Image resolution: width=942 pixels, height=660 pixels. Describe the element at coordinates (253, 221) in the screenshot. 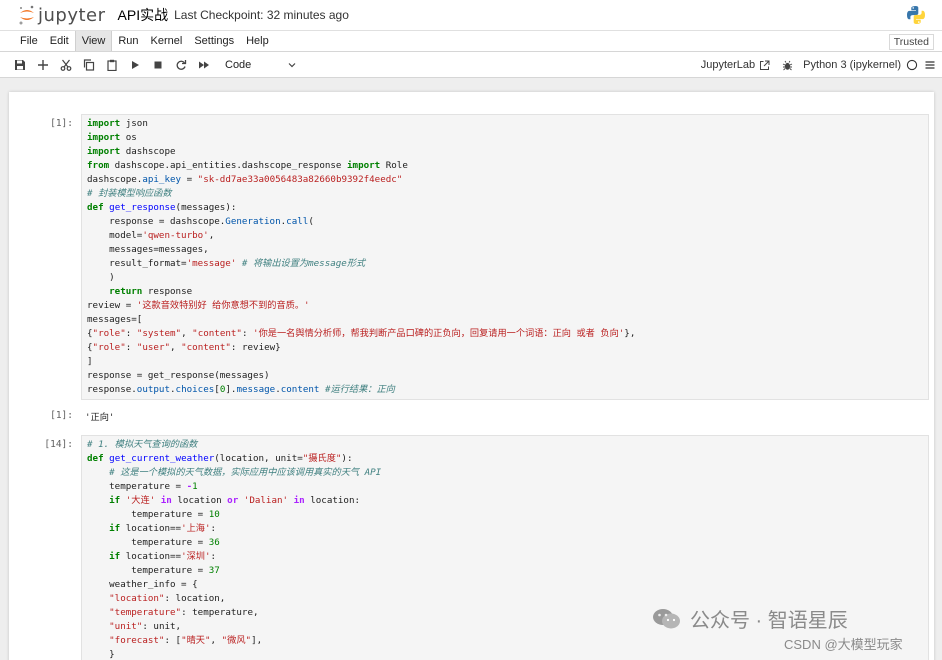

I see `code-token: Generation` at that location.